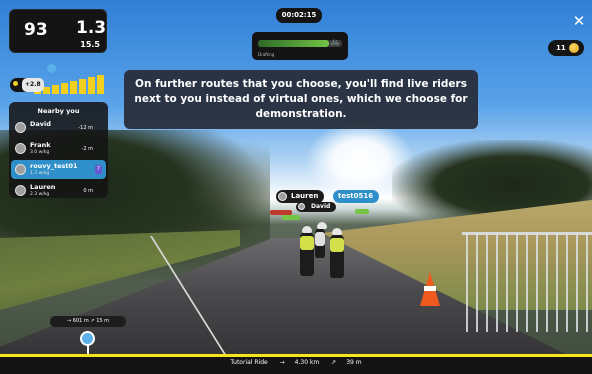 The image size is (592, 374). What do you see at coordinates (282, 362) in the screenshot?
I see `distance-icon: →` at bounding box center [282, 362].